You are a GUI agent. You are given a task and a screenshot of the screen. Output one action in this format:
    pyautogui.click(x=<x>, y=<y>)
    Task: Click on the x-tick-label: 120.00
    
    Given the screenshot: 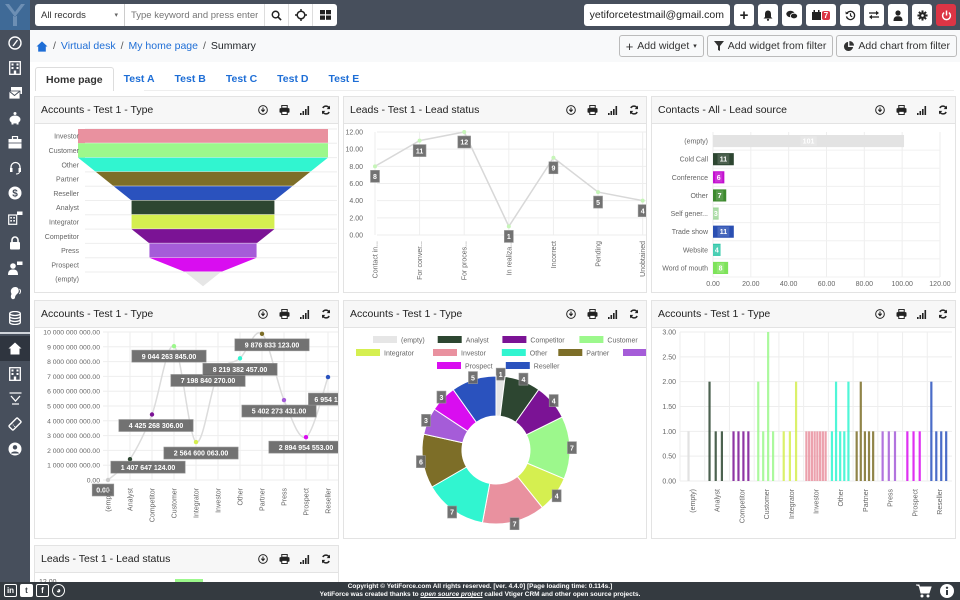 What is the action you would take?
    pyautogui.click(x=940, y=284)
    